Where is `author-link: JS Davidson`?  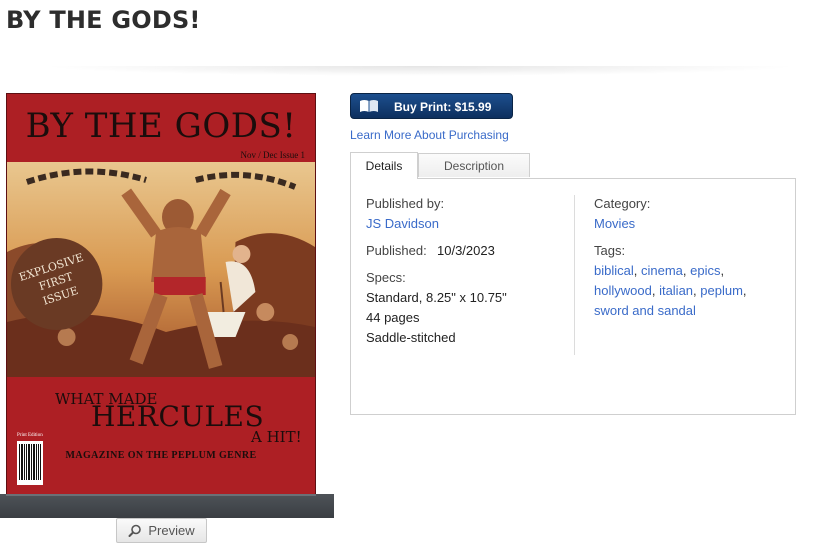
author-link: JS Davidson is located at coordinates (402, 223).